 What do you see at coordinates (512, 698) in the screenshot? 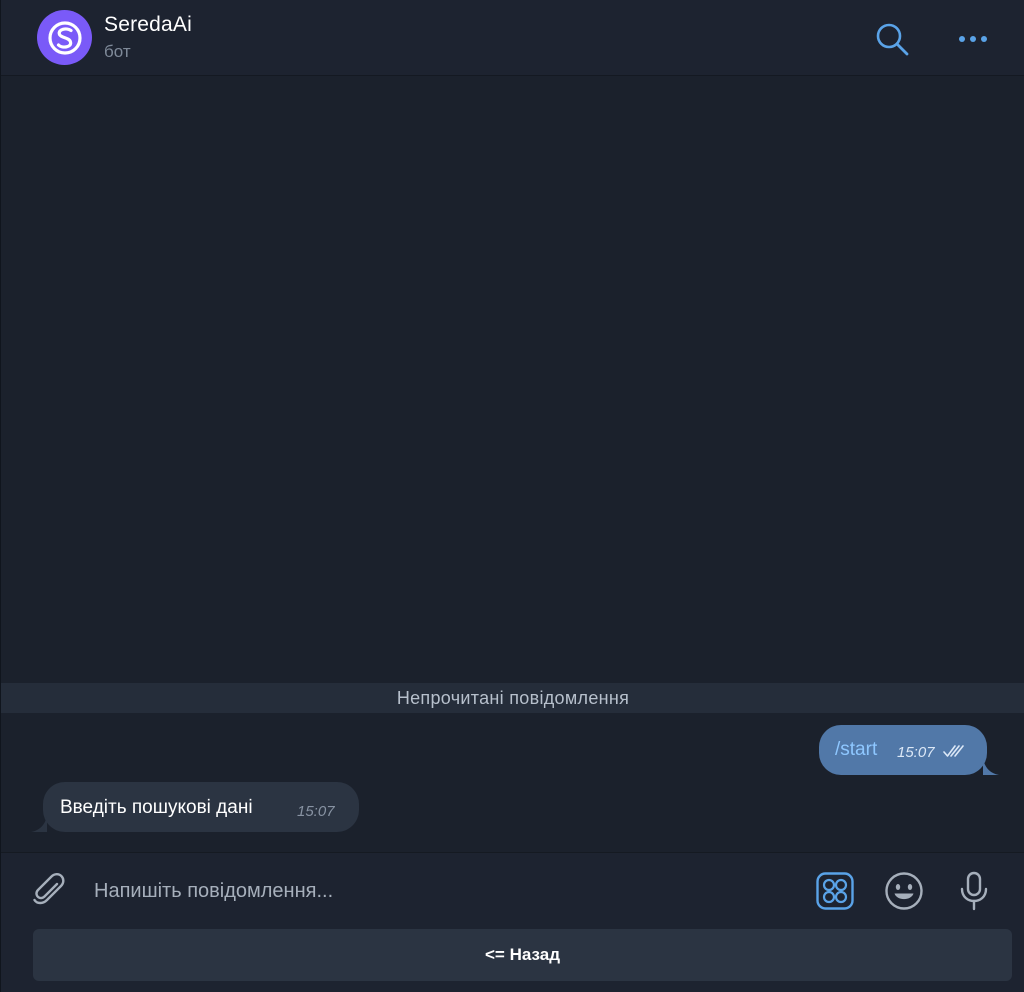
I see `unread-divider: Непрочитані повідомлення` at bounding box center [512, 698].